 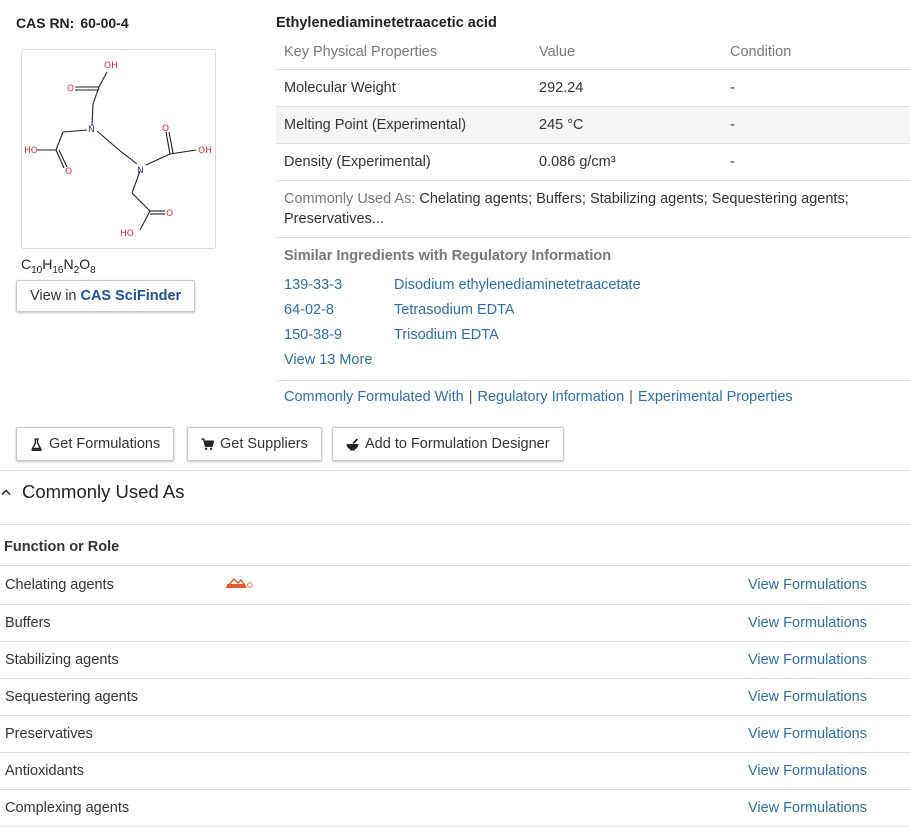 I want to click on property-value: 292.24, so click(x=626, y=88).